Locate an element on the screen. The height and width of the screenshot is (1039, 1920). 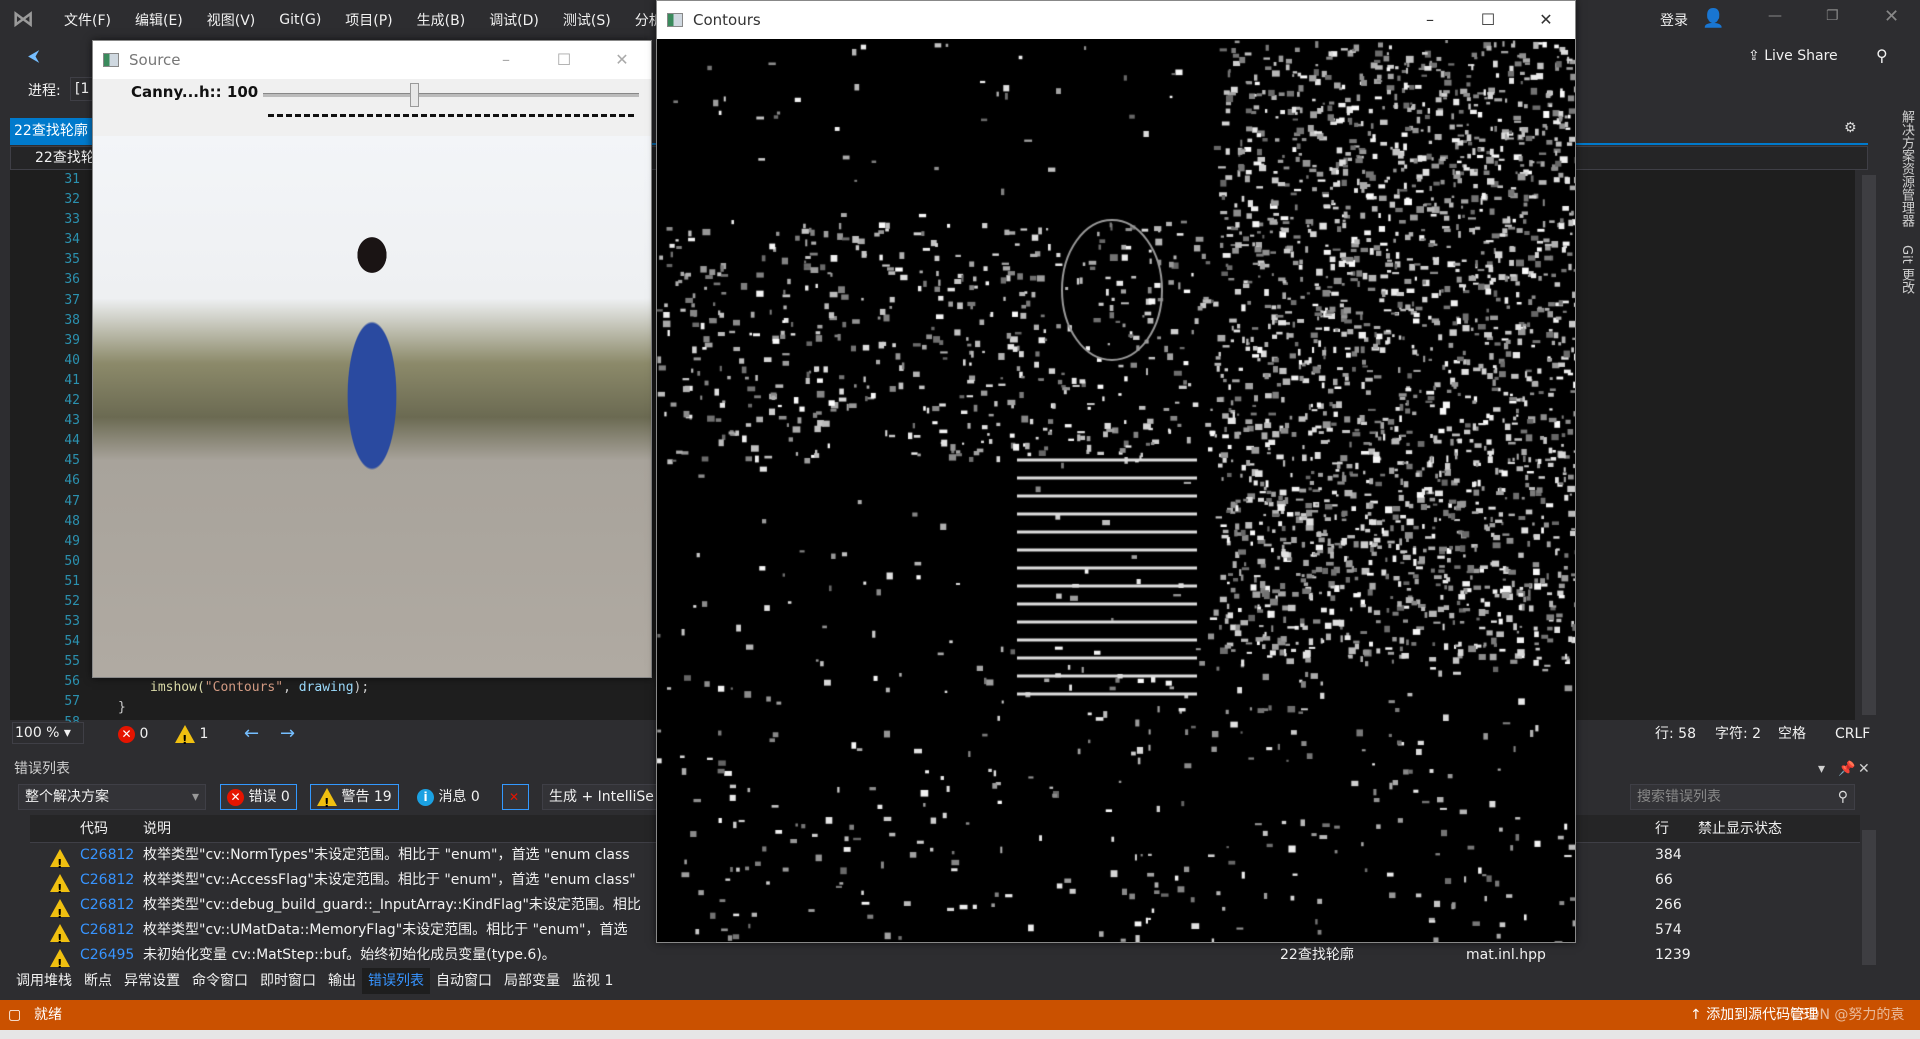
error-list-scrollbar is located at coordinates (1869, 897).